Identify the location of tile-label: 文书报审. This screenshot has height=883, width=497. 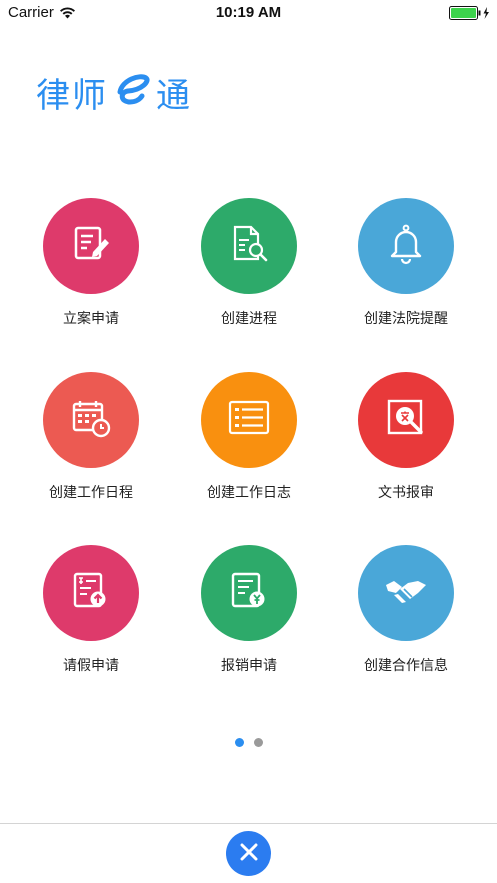
(406, 493).